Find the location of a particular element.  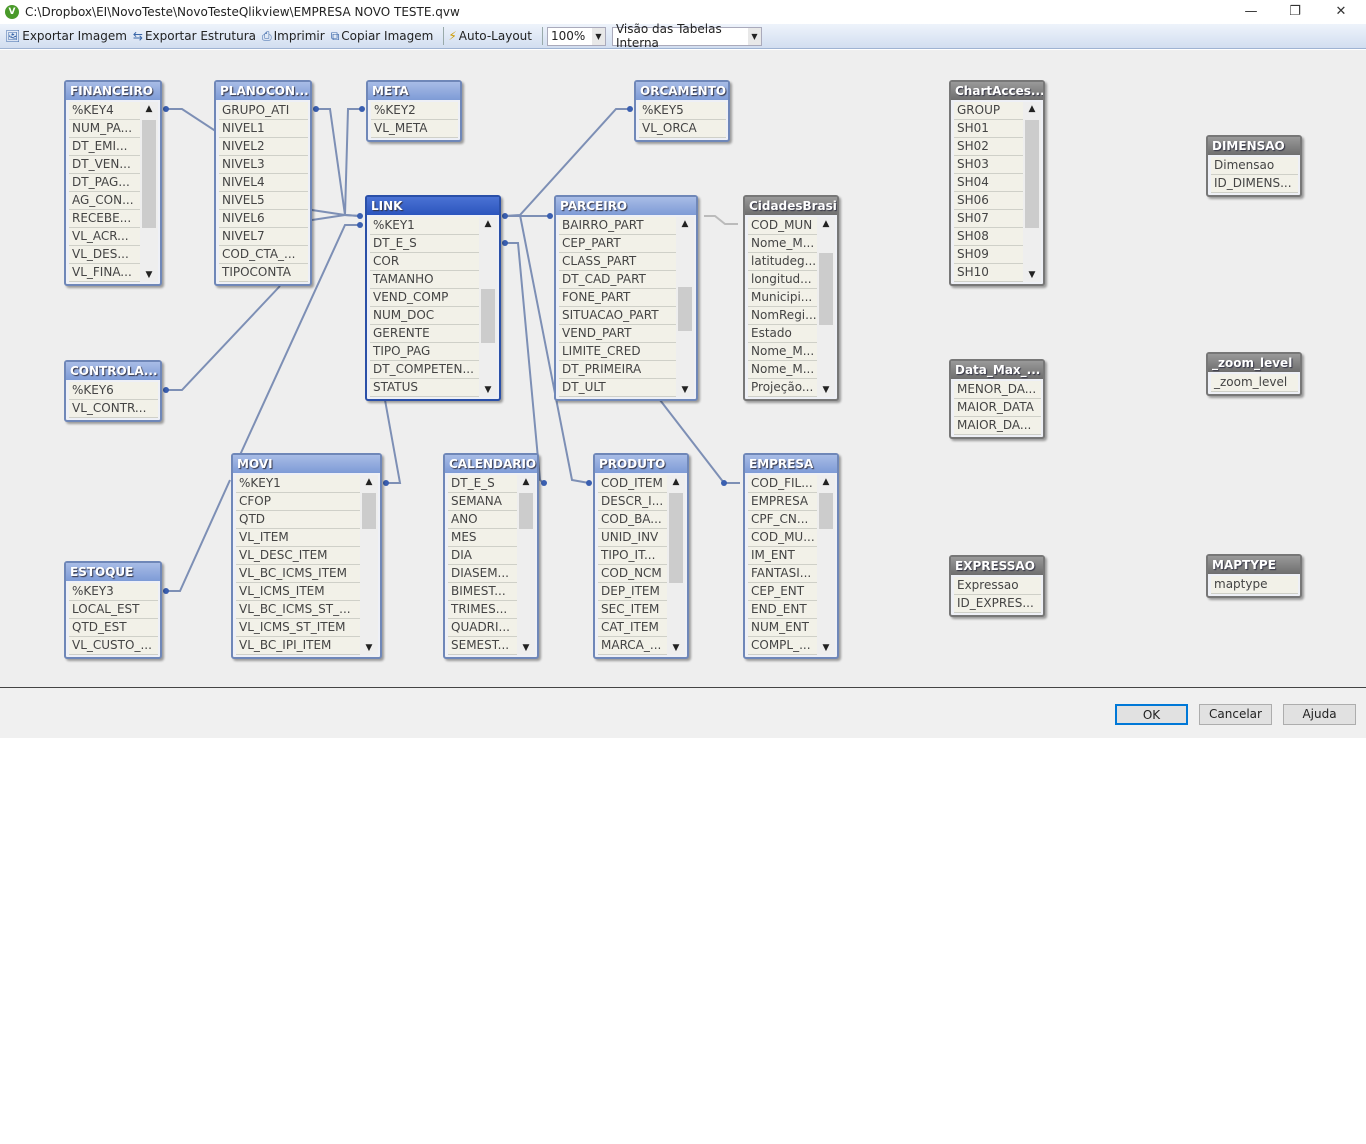

field-item: SH04 is located at coordinates (988, 183).